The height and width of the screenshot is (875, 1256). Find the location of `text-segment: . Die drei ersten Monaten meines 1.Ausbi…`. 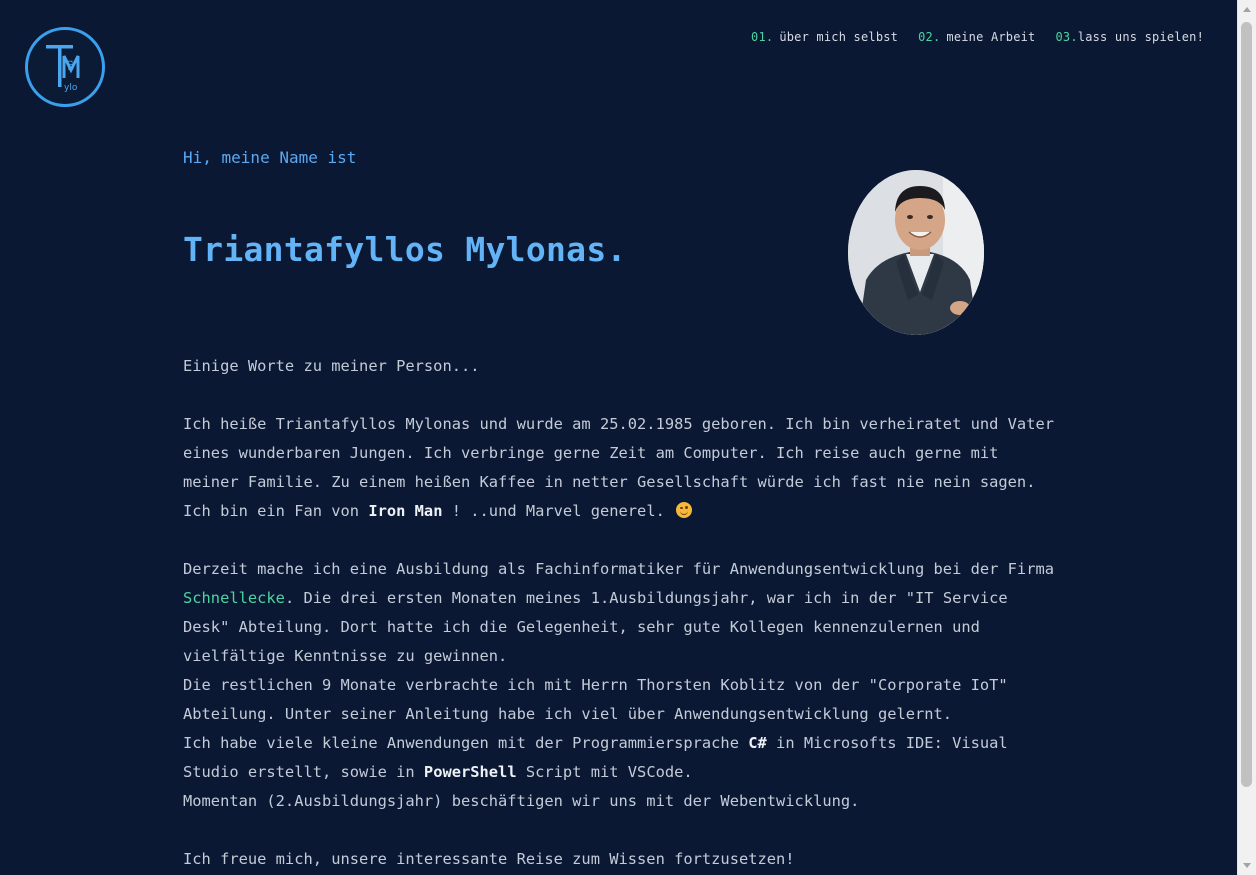

text-segment: . Die drei ersten Monaten meines 1.Ausbi… is located at coordinates (595, 627).